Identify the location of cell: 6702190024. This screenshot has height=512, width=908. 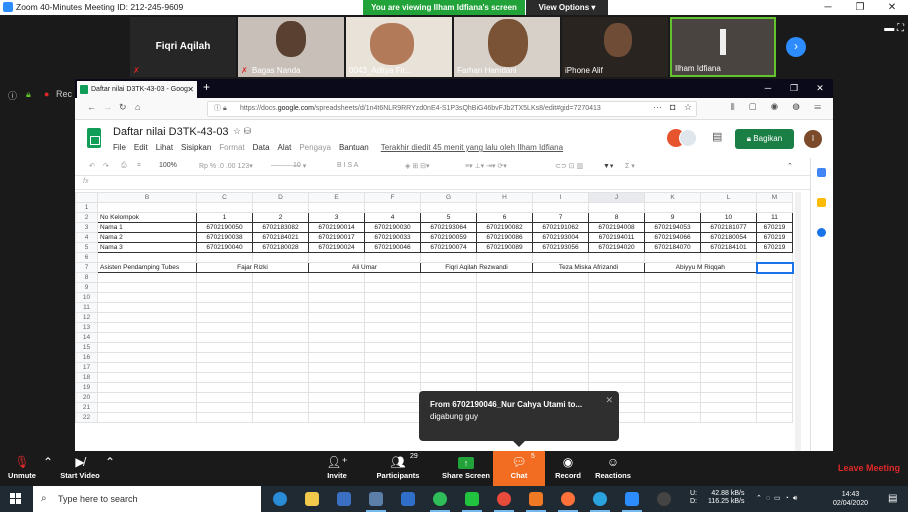
(336, 247).